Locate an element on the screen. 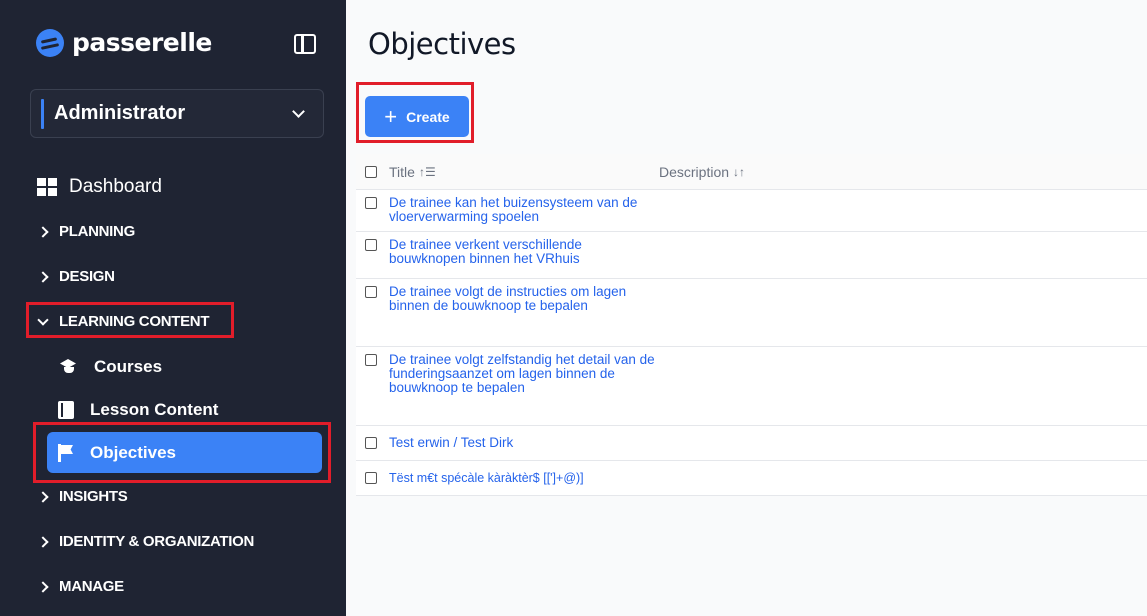 The width and height of the screenshot is (1147, 616). role-select: Administrator is located at coordinates (177, 113).